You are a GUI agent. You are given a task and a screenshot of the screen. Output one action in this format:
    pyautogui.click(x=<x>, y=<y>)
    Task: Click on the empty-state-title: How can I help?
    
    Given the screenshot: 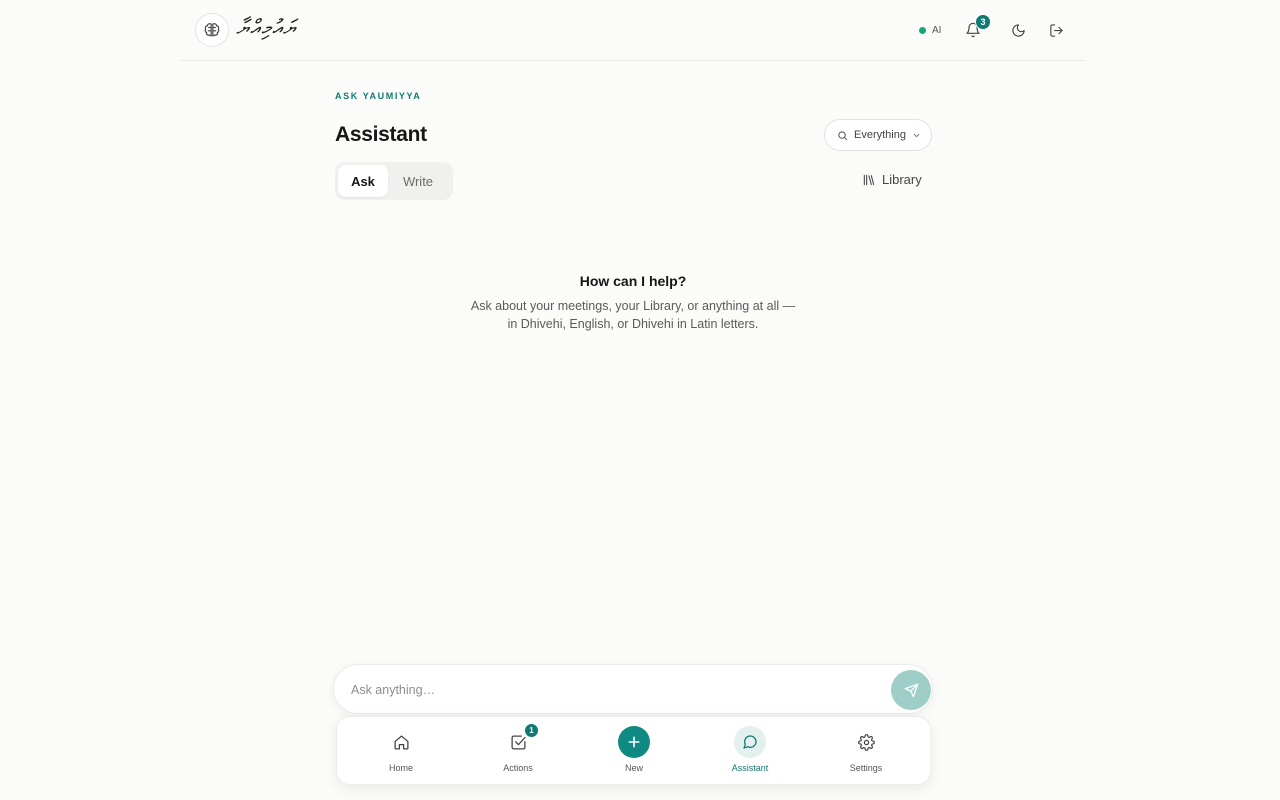 What is the action you would take?
    pyautogui.click(x=633, y=281)
    